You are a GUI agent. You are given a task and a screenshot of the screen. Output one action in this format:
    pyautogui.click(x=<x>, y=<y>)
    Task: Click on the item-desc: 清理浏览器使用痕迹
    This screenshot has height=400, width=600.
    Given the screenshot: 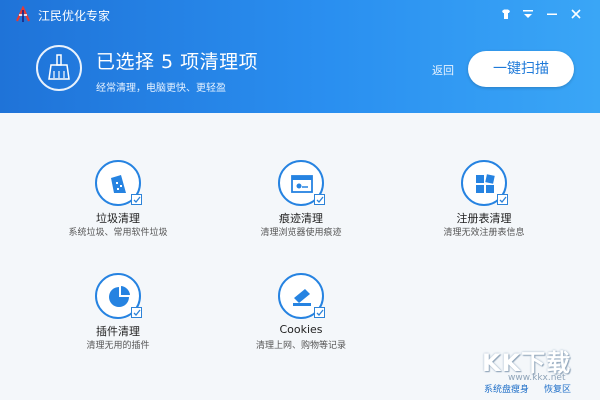 What is the action you would take?
    pyautogui.click(x=301, y=233)
    